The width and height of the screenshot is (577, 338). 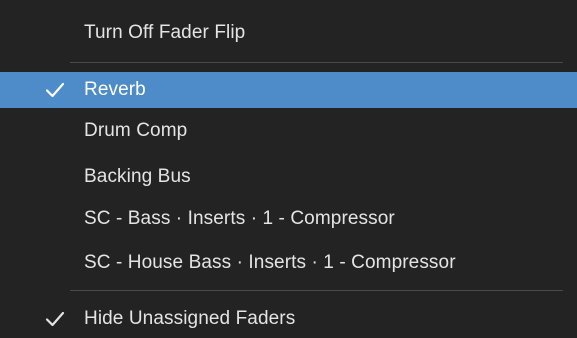 I want to click on menu-item-label: SC - Bass · Inserts · 1 - Compressor, so click(x=239, y=218).